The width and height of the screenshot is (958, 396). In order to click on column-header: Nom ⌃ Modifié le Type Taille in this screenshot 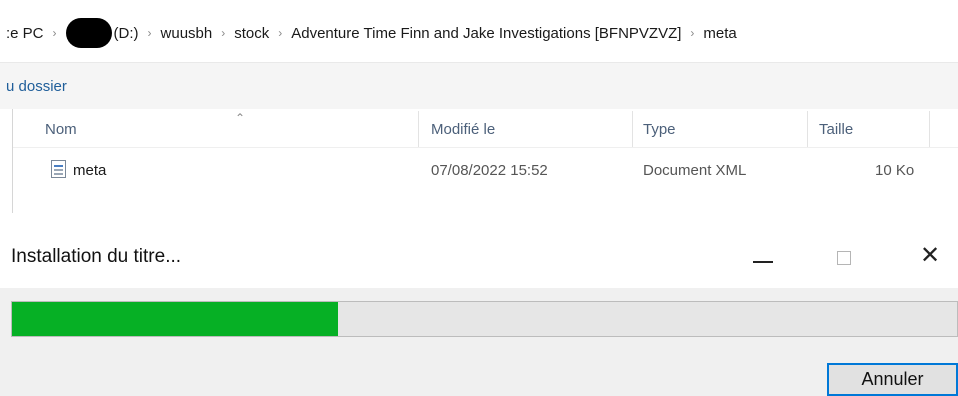, I will do `click(485, 129)`.